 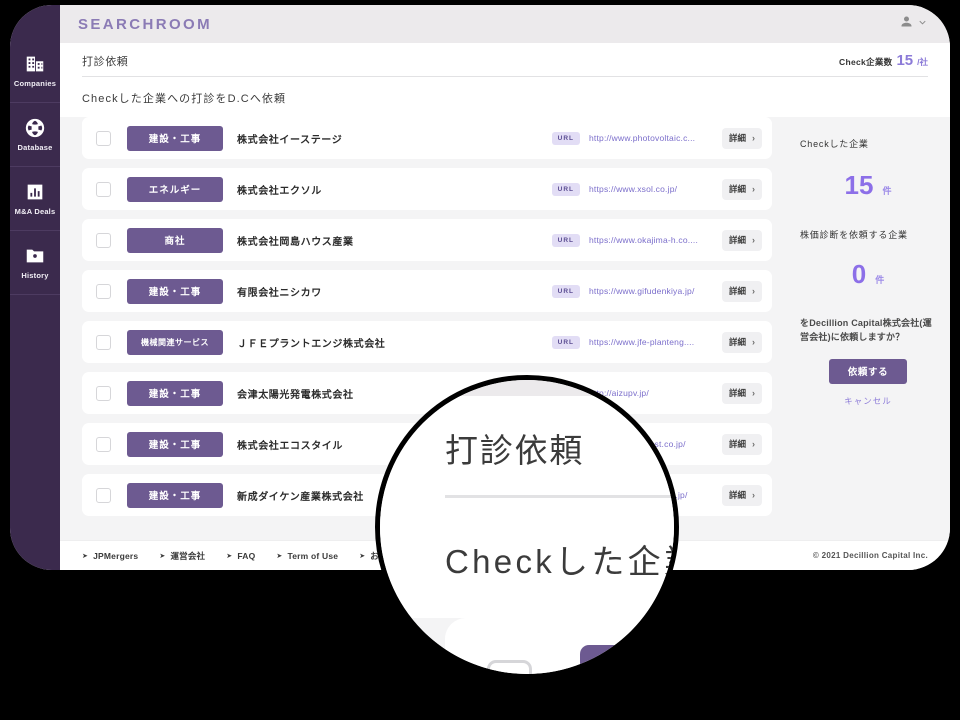 I want to click on bar-chart-icon, so click(x=35, y=192).